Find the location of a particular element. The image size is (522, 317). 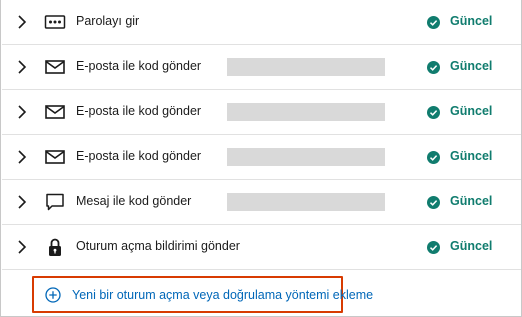

password-dots-icon is located at coordinates (55, 22).